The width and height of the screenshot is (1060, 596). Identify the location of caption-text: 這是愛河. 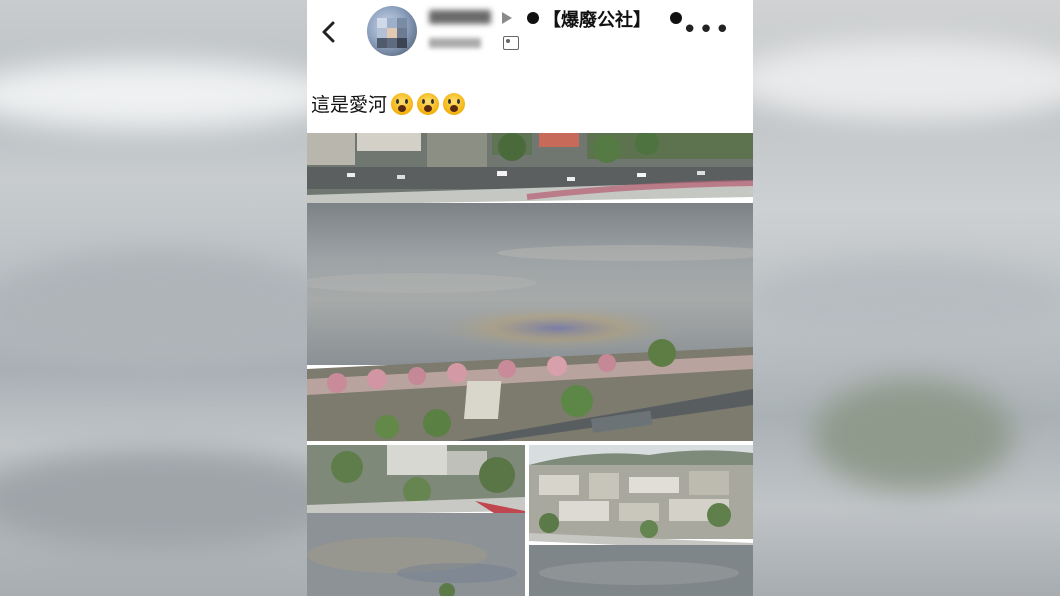
(349, 105).